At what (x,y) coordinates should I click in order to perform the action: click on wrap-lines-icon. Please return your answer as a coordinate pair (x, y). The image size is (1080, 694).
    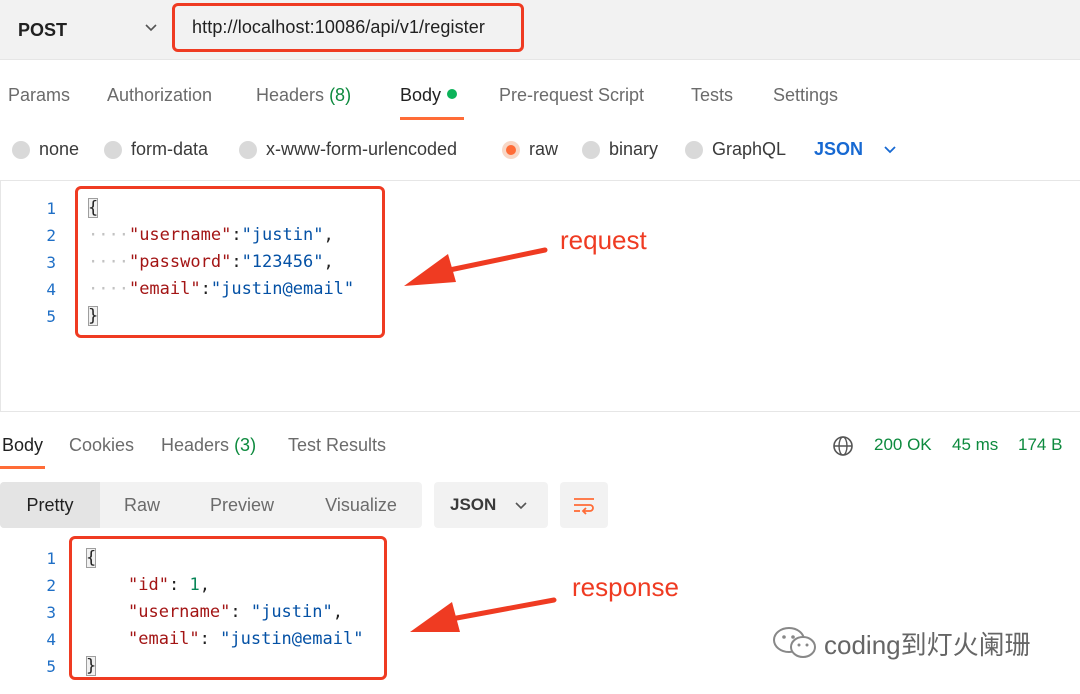
    Looking at the image, I should click on (584, 506).